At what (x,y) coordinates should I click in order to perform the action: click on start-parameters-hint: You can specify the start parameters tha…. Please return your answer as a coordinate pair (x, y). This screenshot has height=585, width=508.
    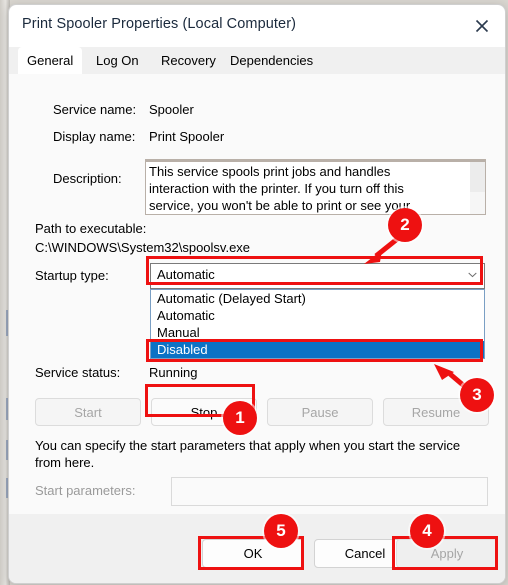
    Looking at the image, I should click on (248, 454).